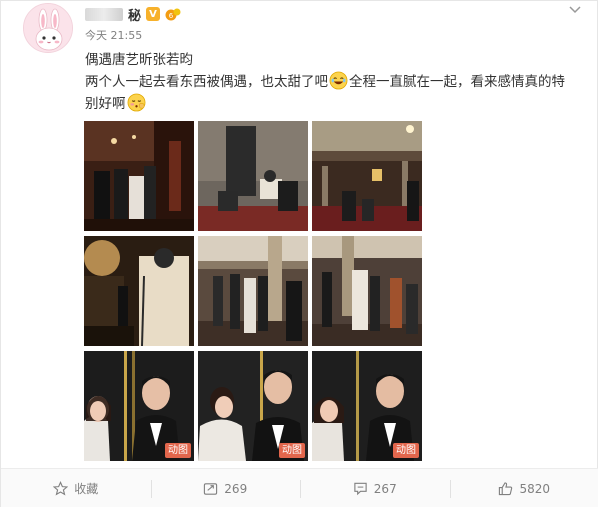  What do you see at coordinates (113, 35) in the screenshot?
I see `post-time: 今天 21:55` at bounding box center [113, 35].